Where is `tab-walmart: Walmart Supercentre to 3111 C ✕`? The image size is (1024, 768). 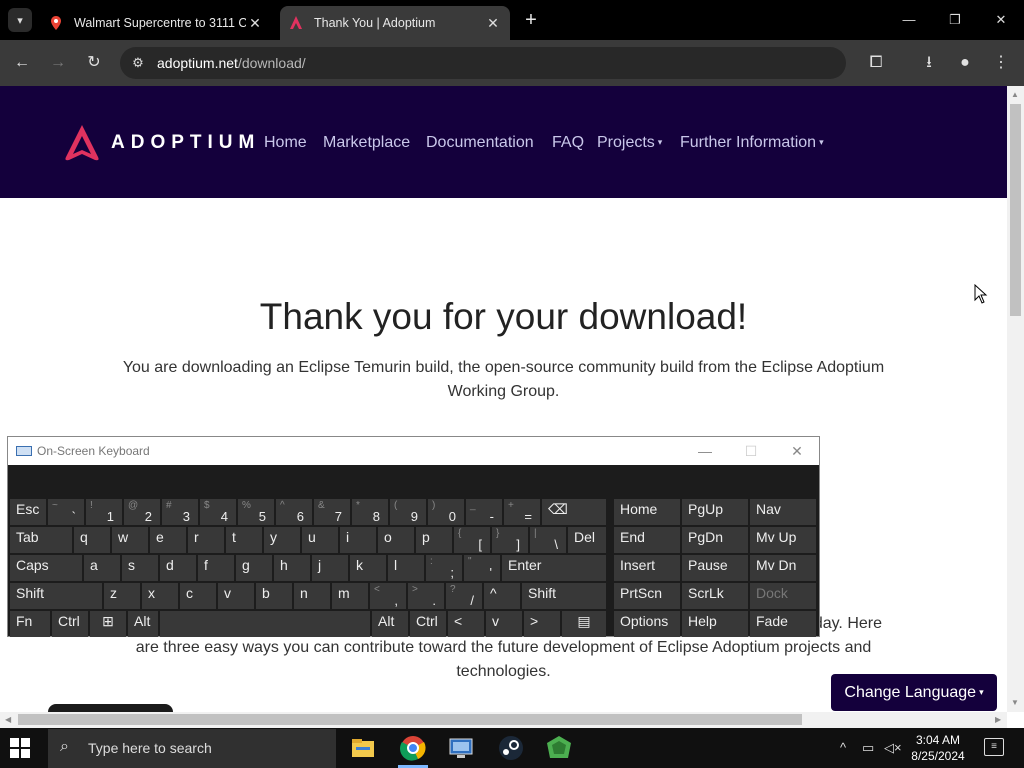 tab-walmart: Walmart Supercentre to 3111 C ✕ is located at coordinates (156, 23).